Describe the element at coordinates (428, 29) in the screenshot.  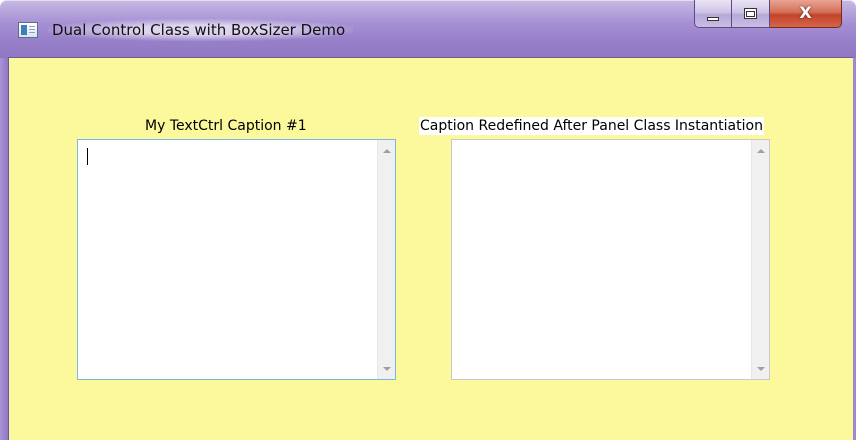
I see `title-bar: Dual Control Class with BoxSizer Demo X` at that location.